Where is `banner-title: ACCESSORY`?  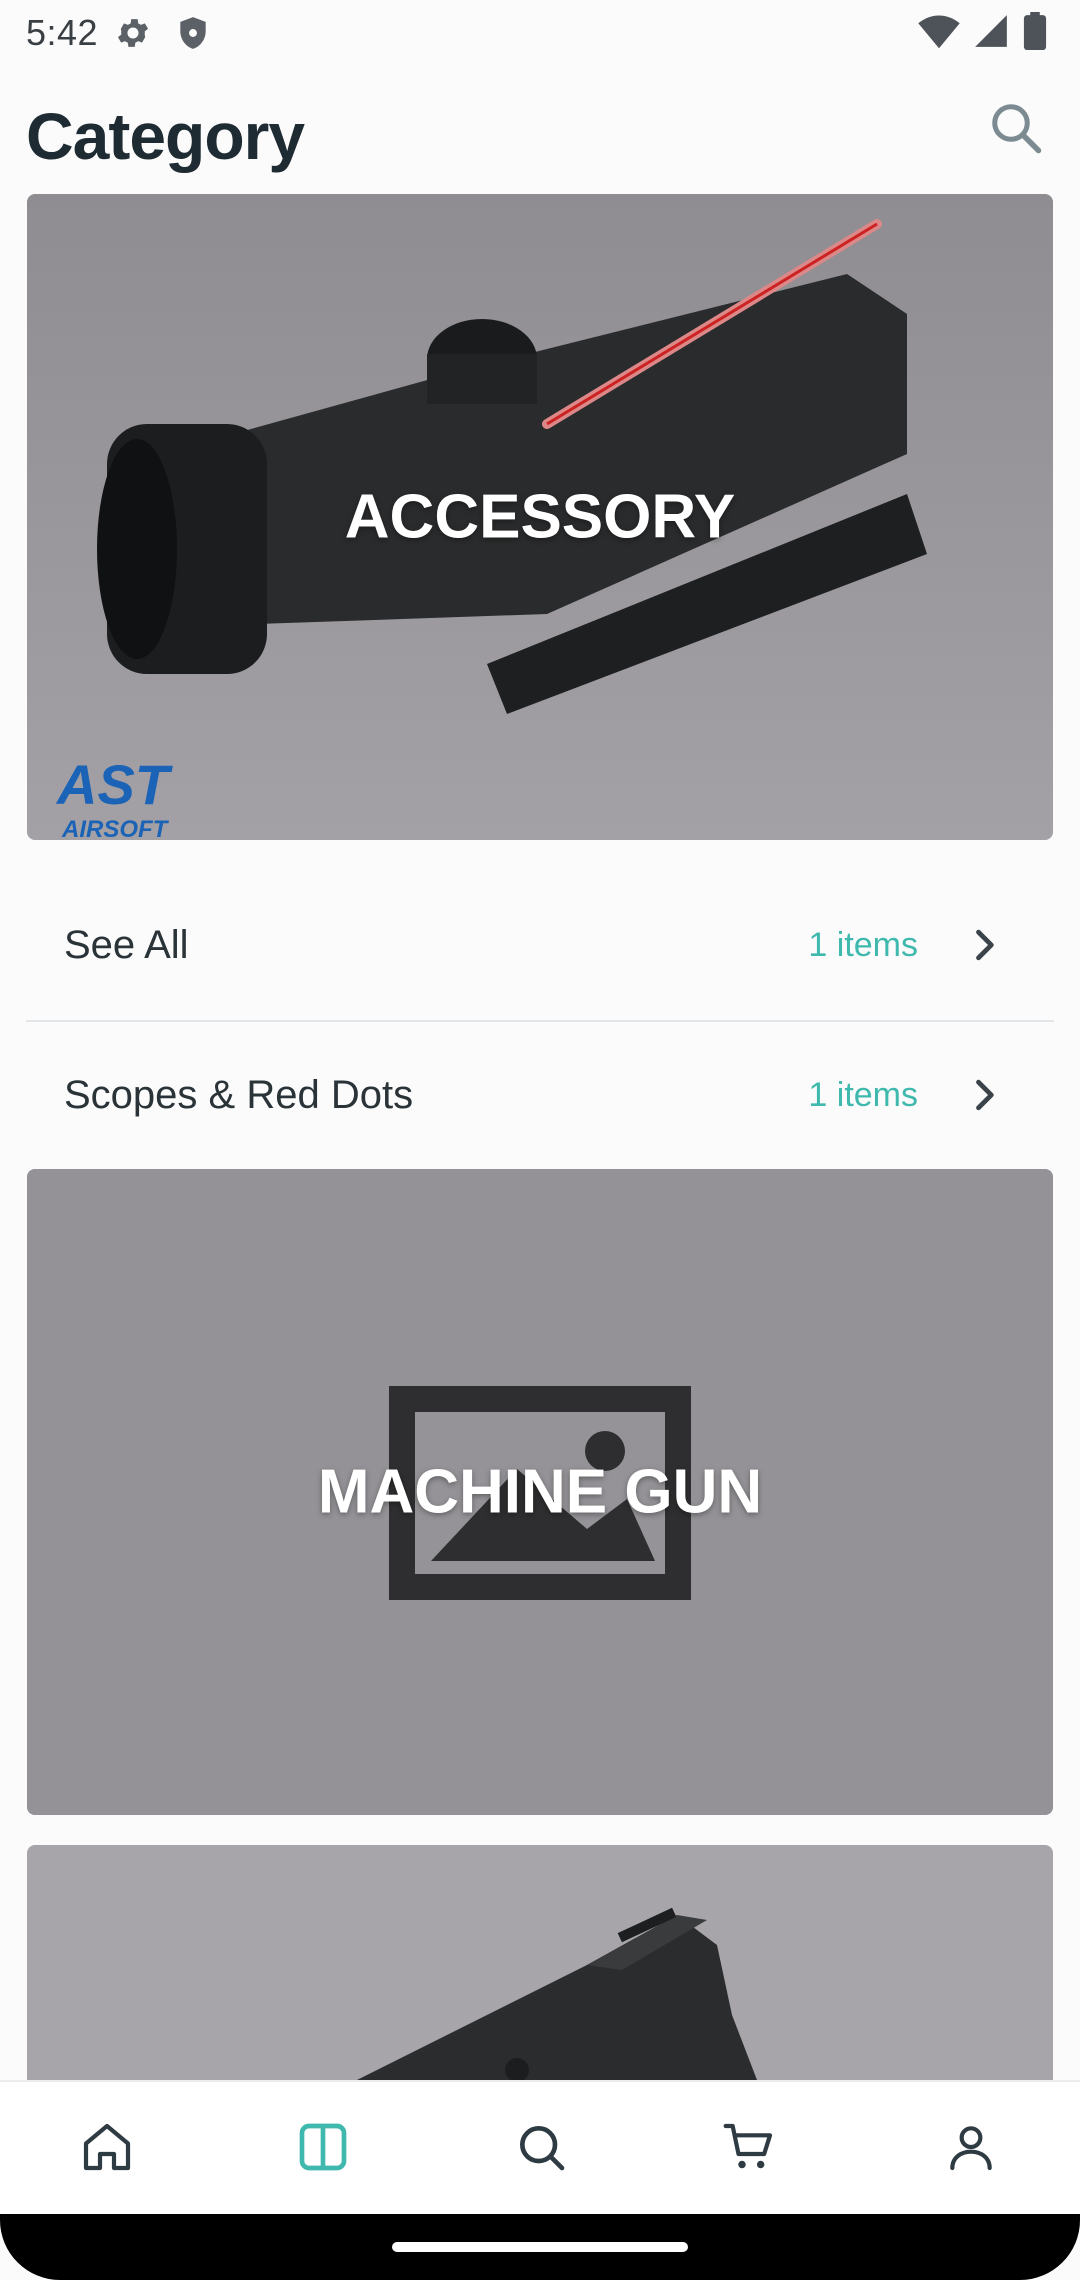
banner-title: ACCESSORY is located at coordinates (540, 517).